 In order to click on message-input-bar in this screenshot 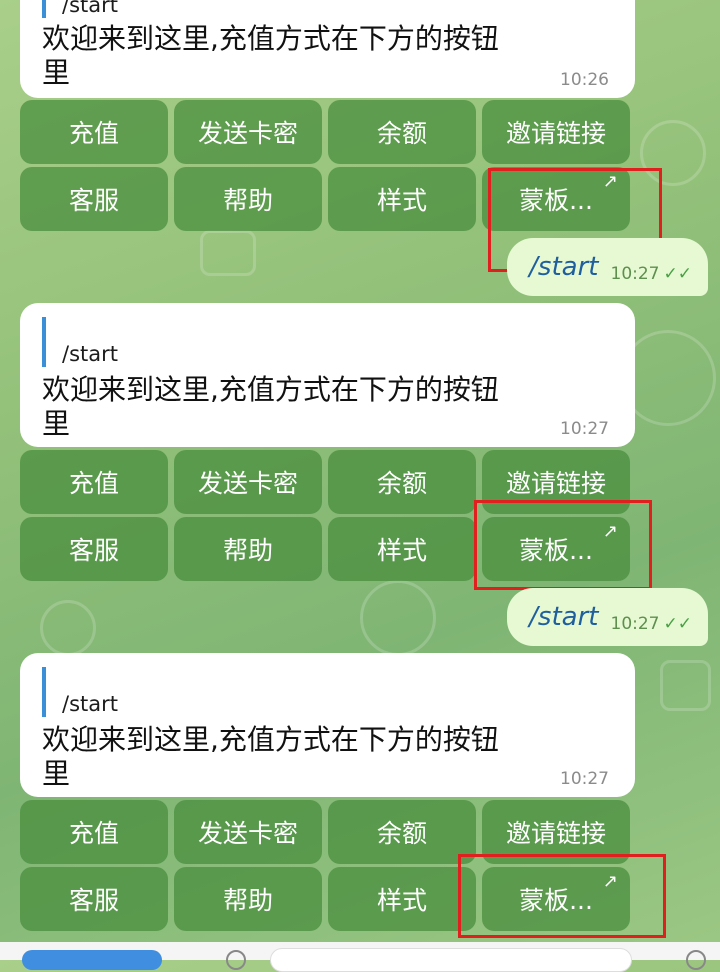, I will do `click(360, 957)`.